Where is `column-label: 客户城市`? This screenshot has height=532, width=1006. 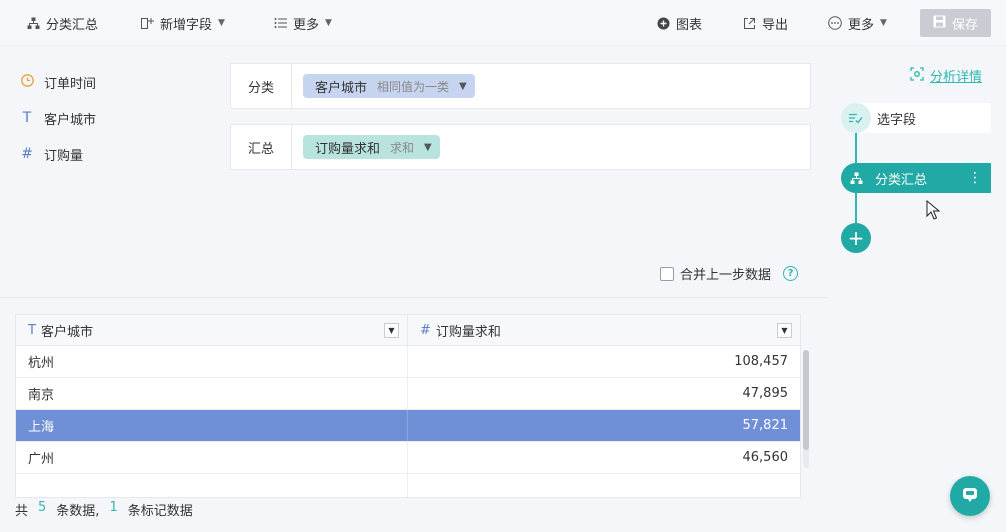 column-label: 客户城市 is located at coordinates (66, 332).